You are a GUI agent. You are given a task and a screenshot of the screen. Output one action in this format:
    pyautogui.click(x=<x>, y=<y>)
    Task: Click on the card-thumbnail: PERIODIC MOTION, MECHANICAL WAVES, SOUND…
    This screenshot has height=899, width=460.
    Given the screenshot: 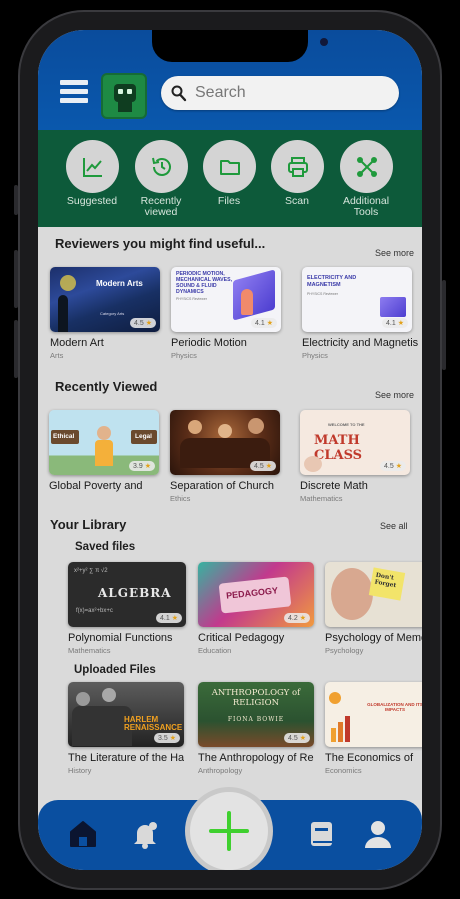 What is the action you would take?
    pyautogui.click(x=226, y=299)
    